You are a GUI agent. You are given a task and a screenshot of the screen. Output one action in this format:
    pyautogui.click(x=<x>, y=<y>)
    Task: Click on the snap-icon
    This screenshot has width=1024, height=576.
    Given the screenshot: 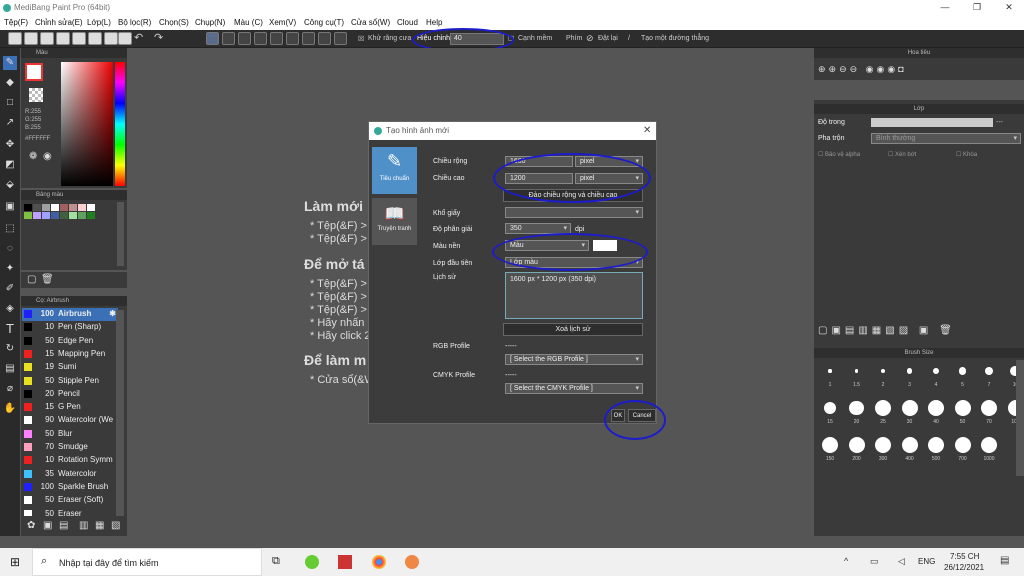 What is the action you would take?
    pyautogui.click(x=125, y=38)
    